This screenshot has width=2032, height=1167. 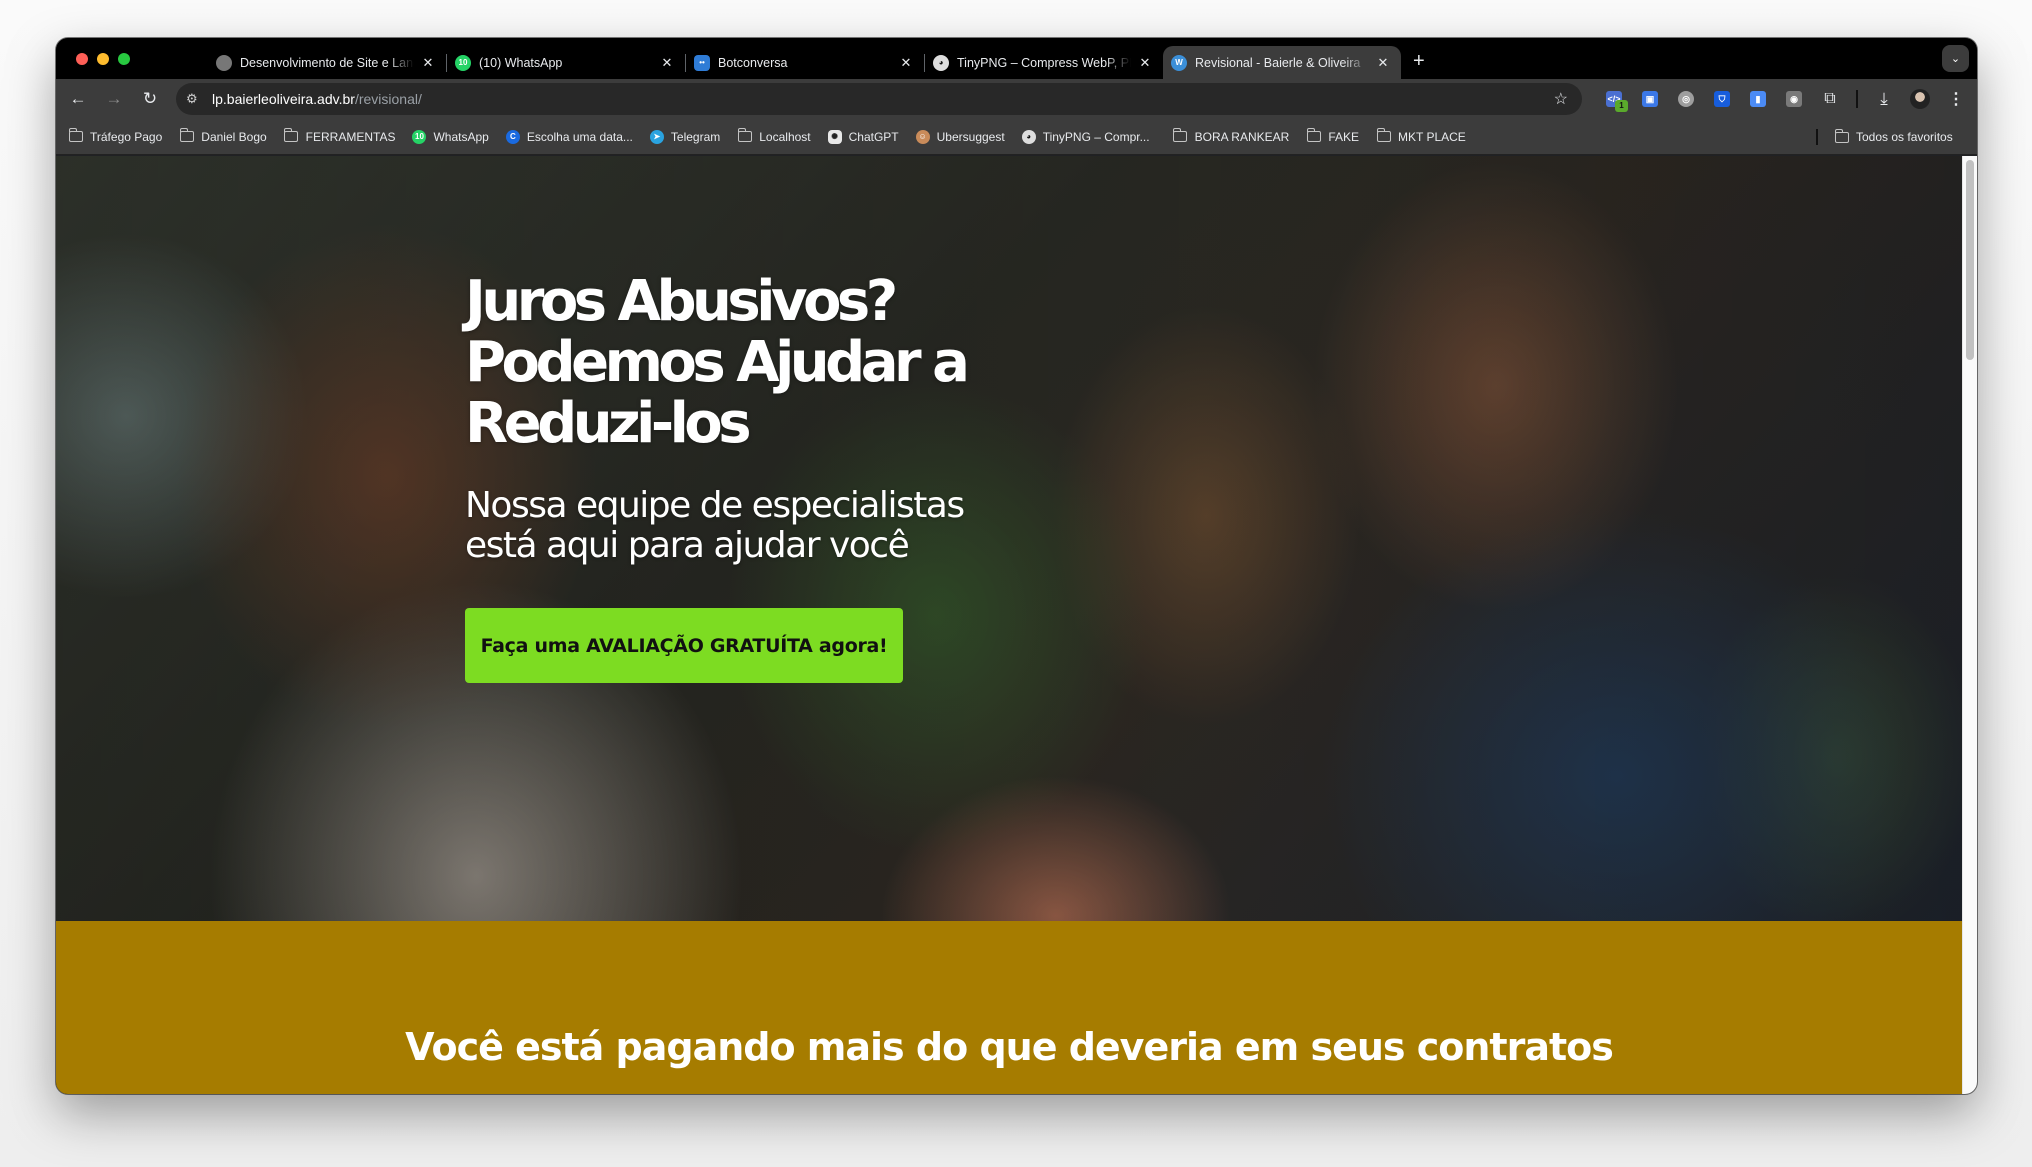 I want to click on bookmark-label: Daniel Bogo, so click(x=234, y=136).